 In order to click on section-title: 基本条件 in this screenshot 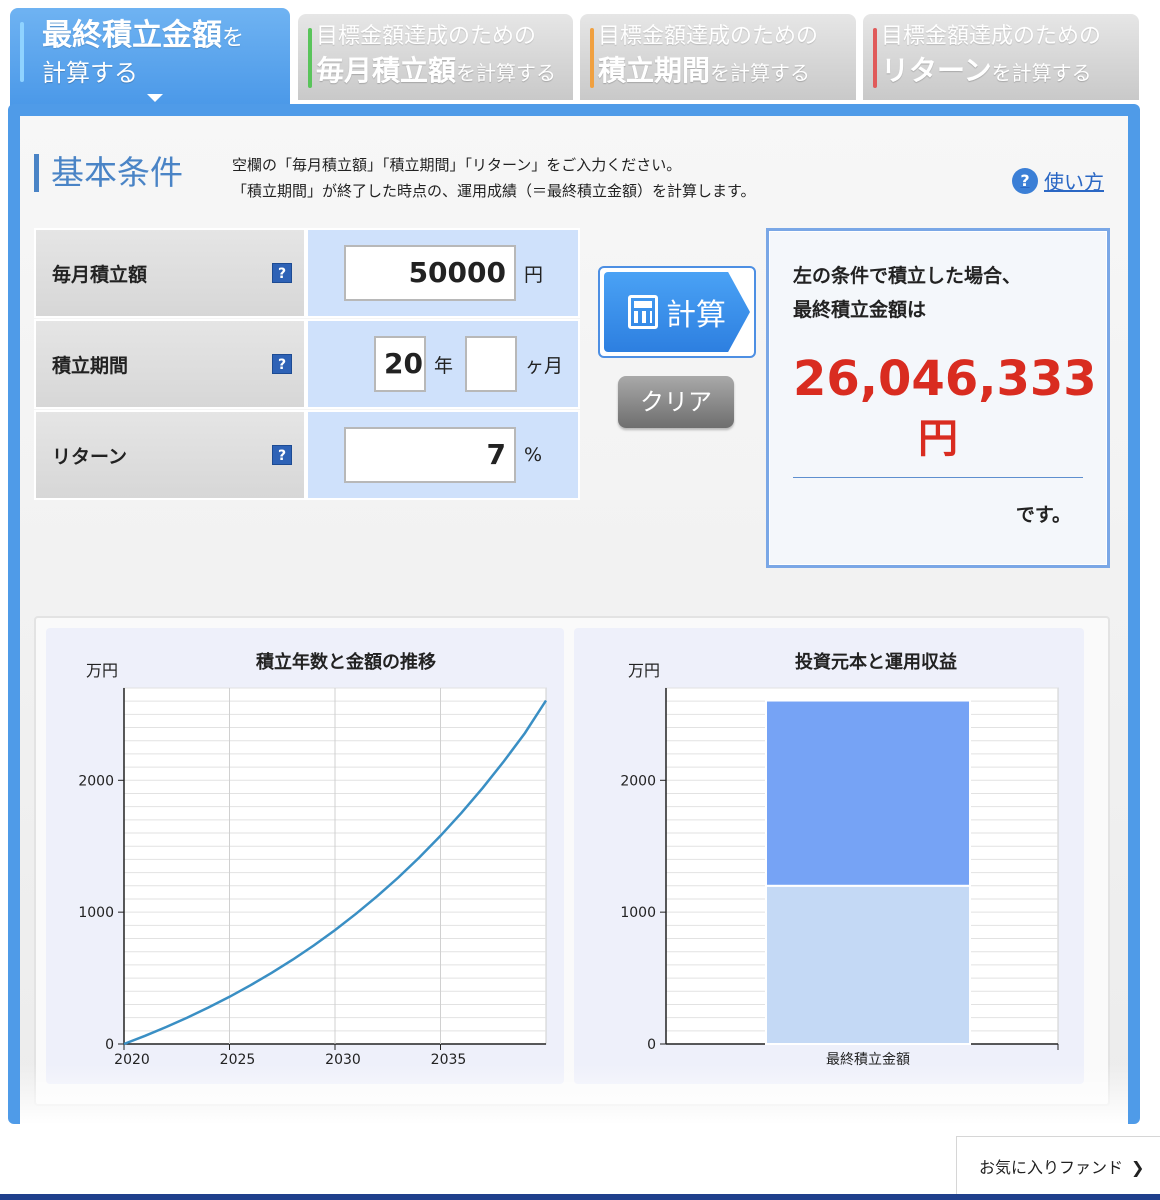, I will do `click(108, 173)`.